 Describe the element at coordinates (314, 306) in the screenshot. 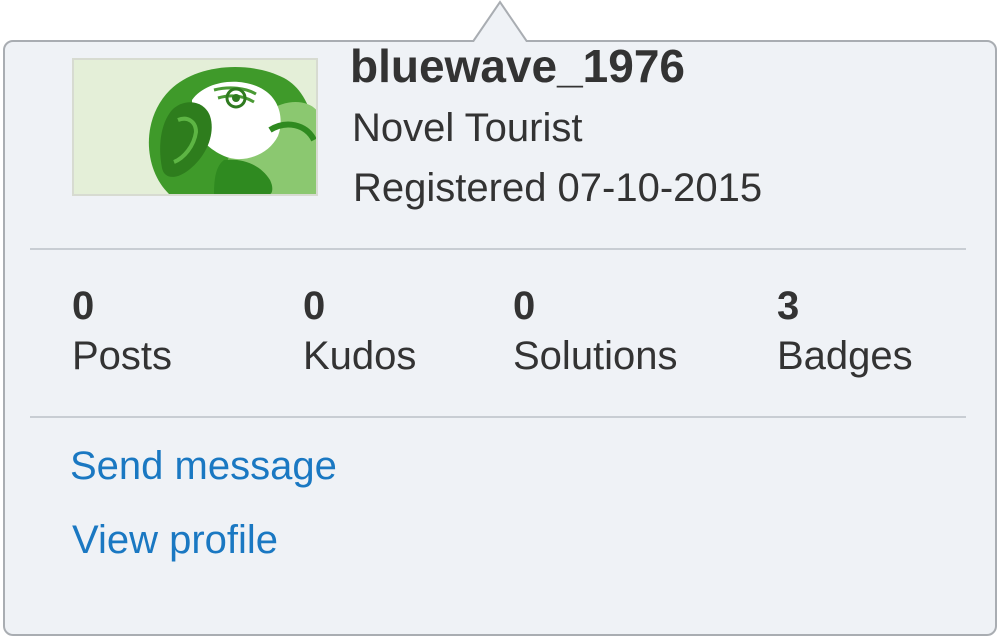

I see `stat-kudos-value: 0` at that location.